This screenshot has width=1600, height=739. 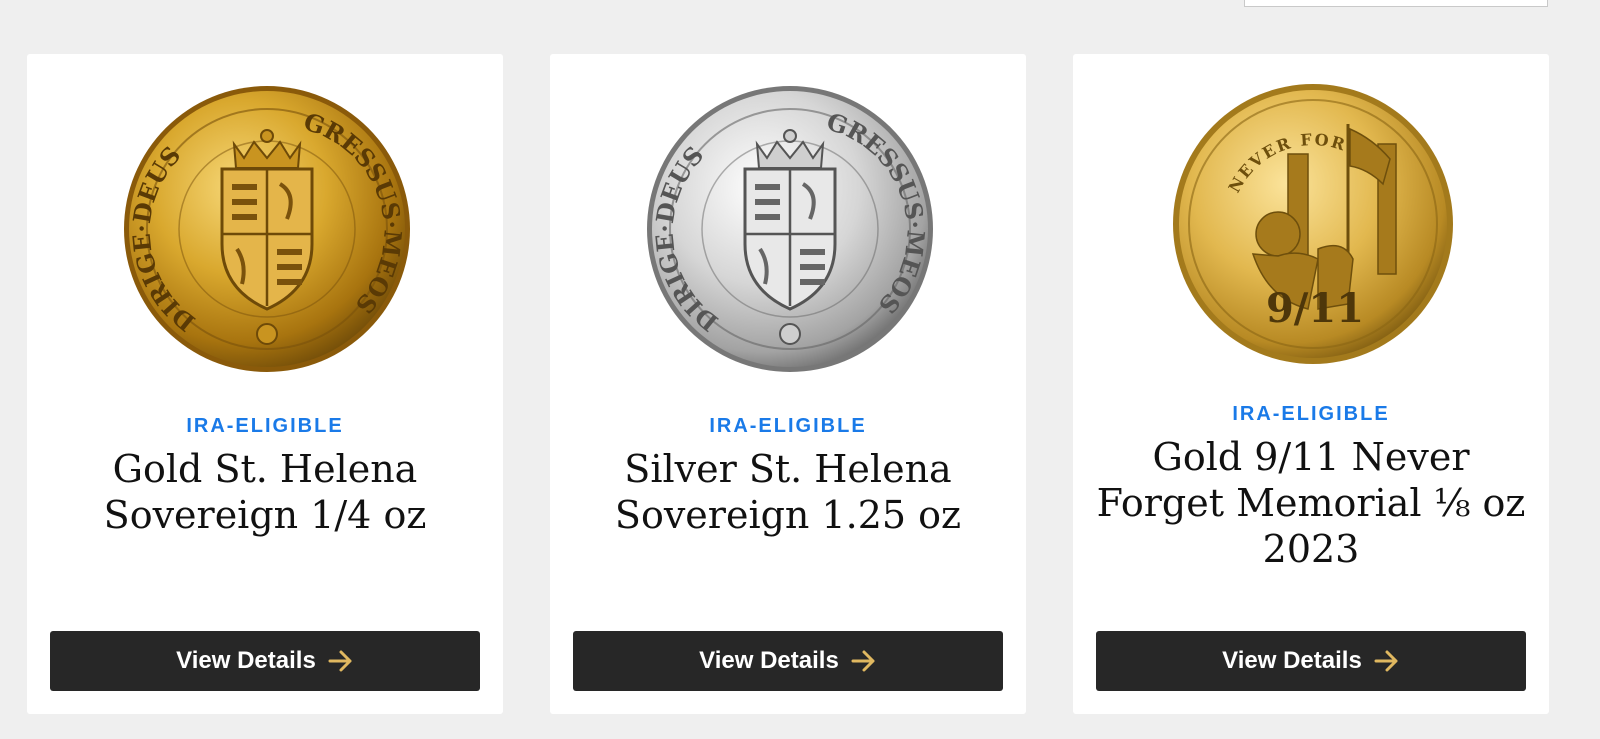 I want to click on svg-text: 9/11, so click(x=1315, y=308).